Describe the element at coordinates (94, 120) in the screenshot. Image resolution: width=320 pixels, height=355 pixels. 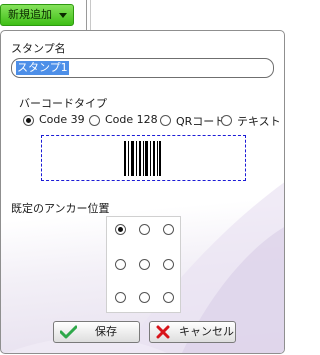
I see `radio-code128` at that location.